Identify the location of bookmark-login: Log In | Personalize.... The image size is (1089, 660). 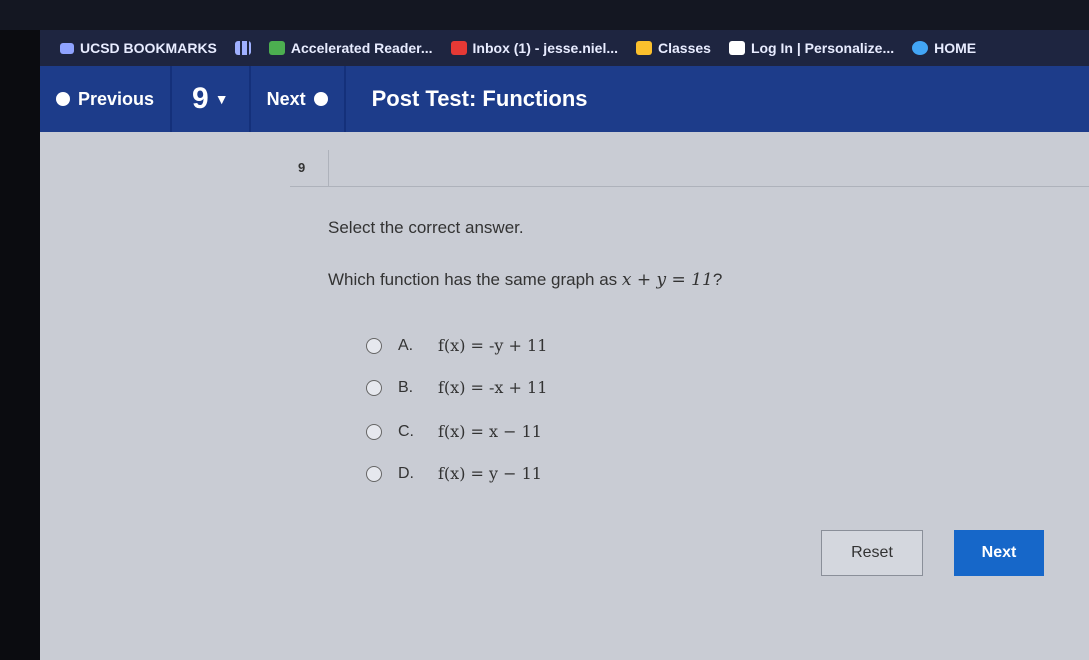
(811, 48).